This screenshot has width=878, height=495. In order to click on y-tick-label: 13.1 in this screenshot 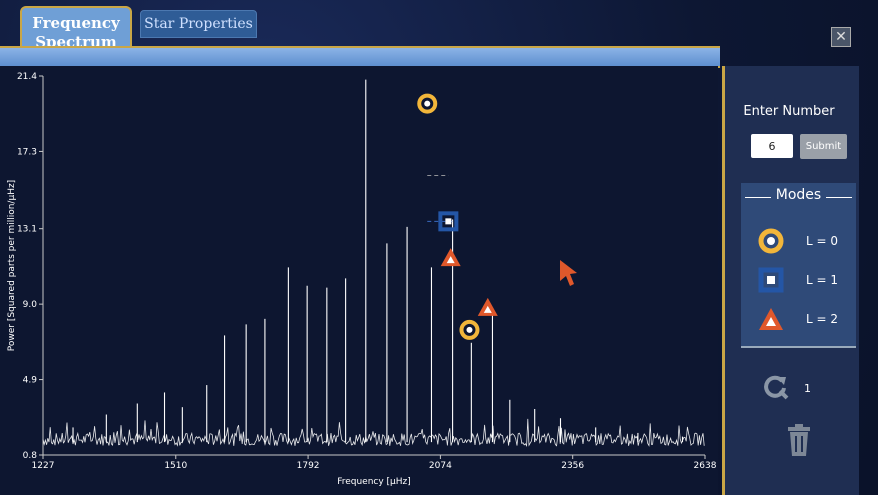, I will do `click(27, 230)`.